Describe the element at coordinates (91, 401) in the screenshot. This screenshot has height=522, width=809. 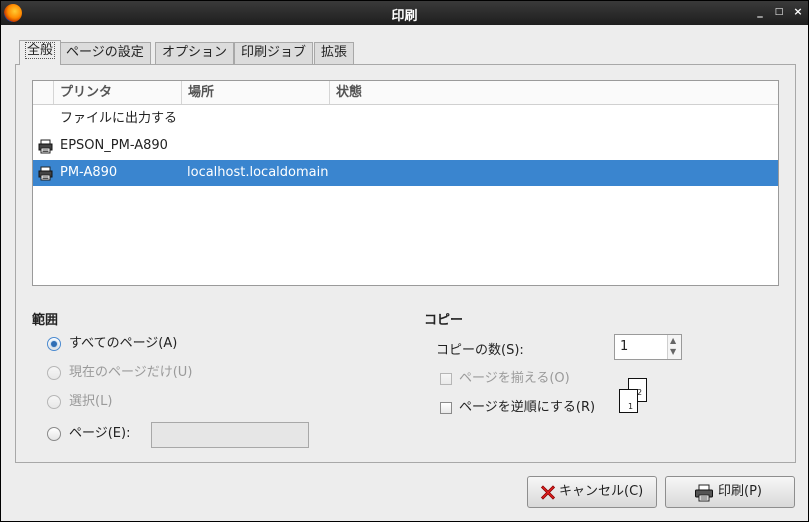
I see `radio-label: 選択(L)` at that location.